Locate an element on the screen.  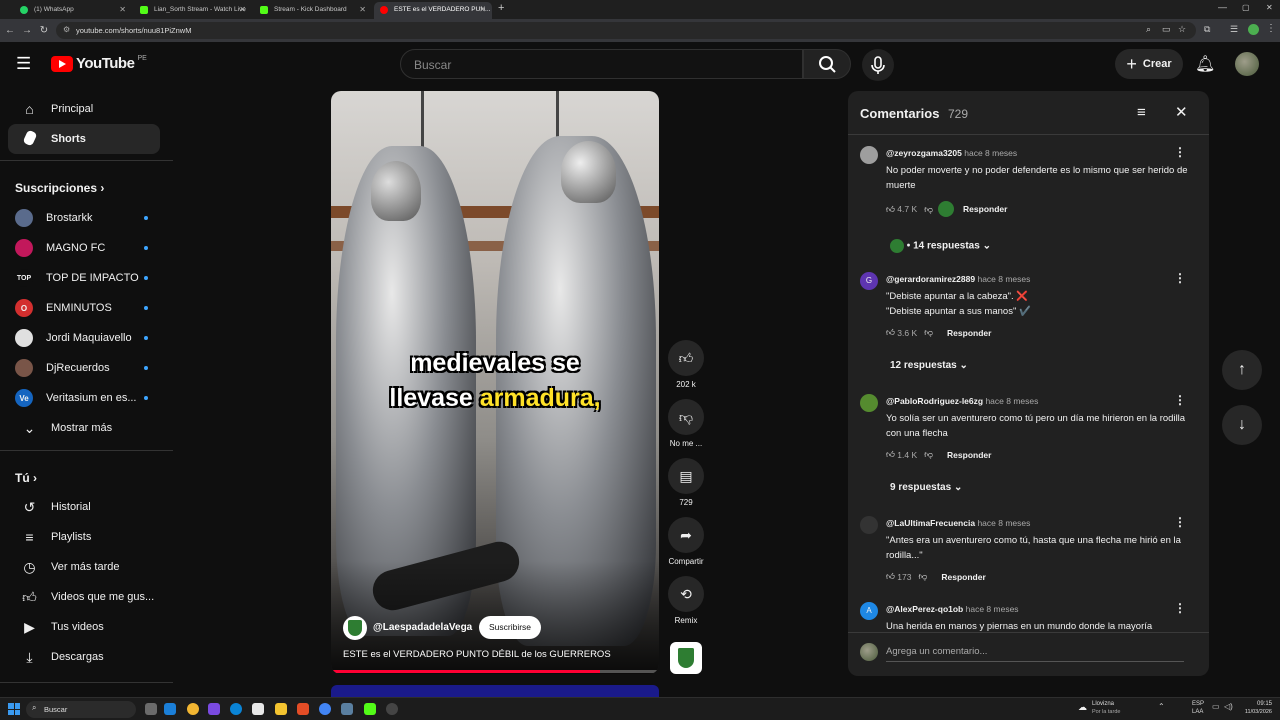
remix-action: ⟲ Remix is located at coordinates (686, 600).